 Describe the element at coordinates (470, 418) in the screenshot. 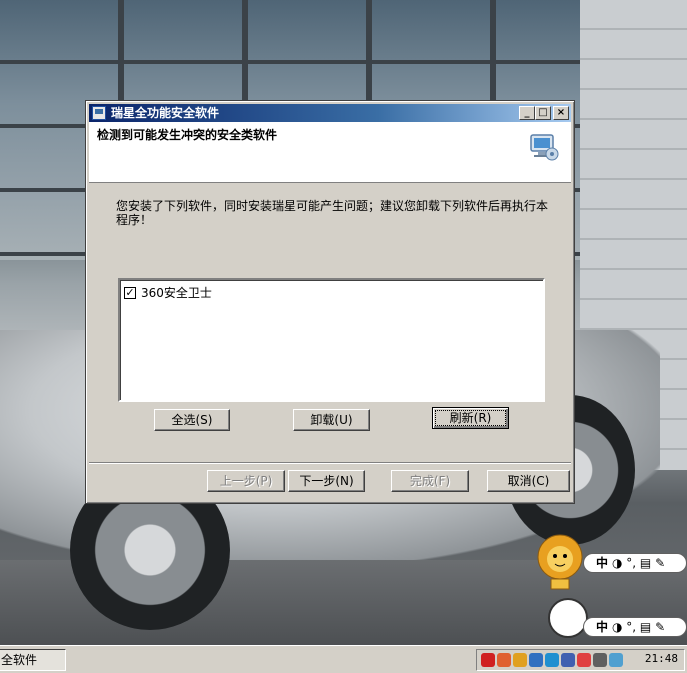

I see `refresh-button: 刷新(R)` at that location.